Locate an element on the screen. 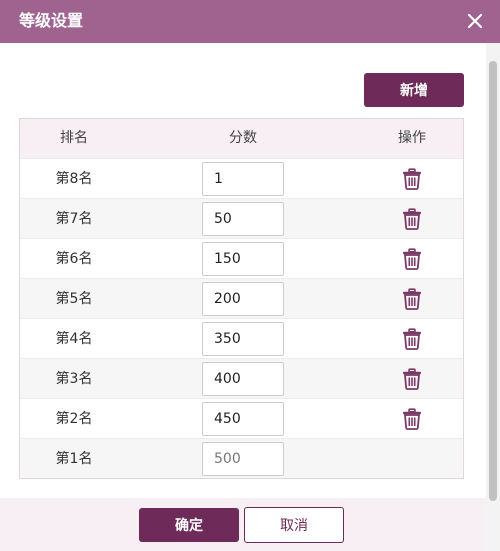  dialog-footer: 确定 取消 is located at coordinates (243, 524).